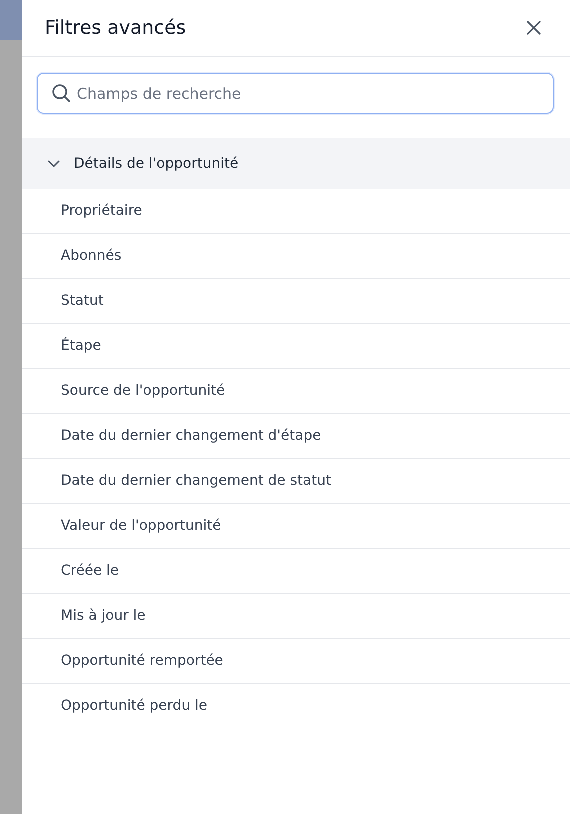 This screenshot has width=570, height=814. I want to click on filter-field-item: Source de l'opportunité, so click(296, 391).